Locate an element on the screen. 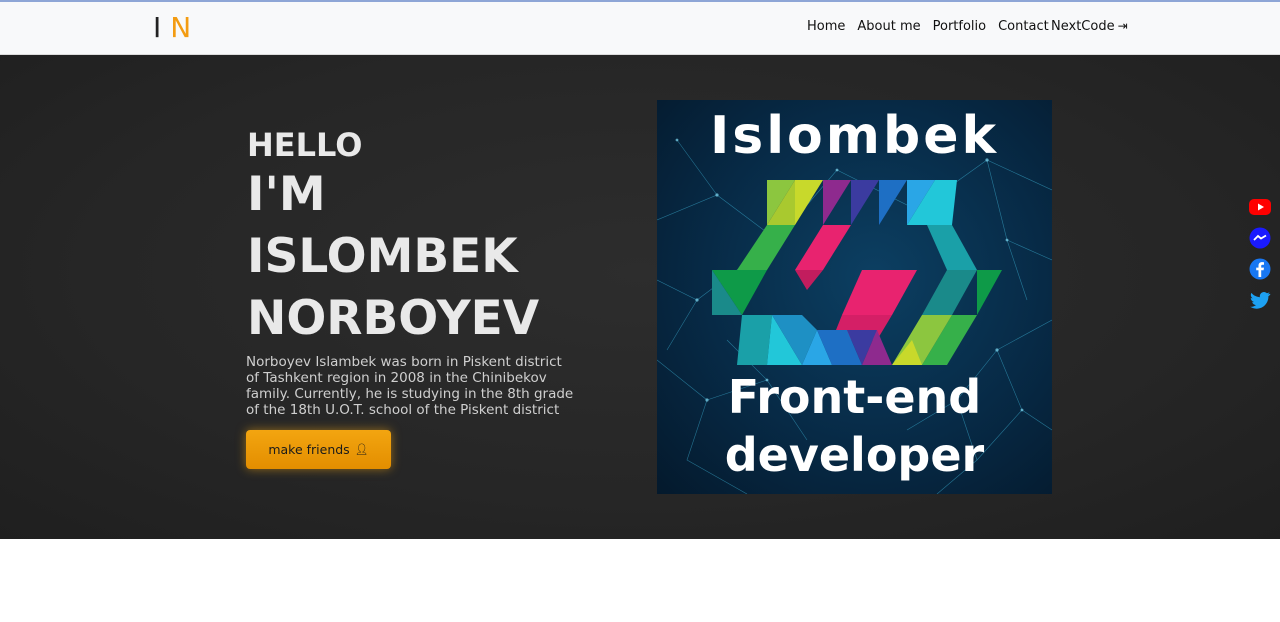 The width and height of the screenshot is (1280, 622). nav-portfolio: Portfolio is located at coordinates (959, 26).